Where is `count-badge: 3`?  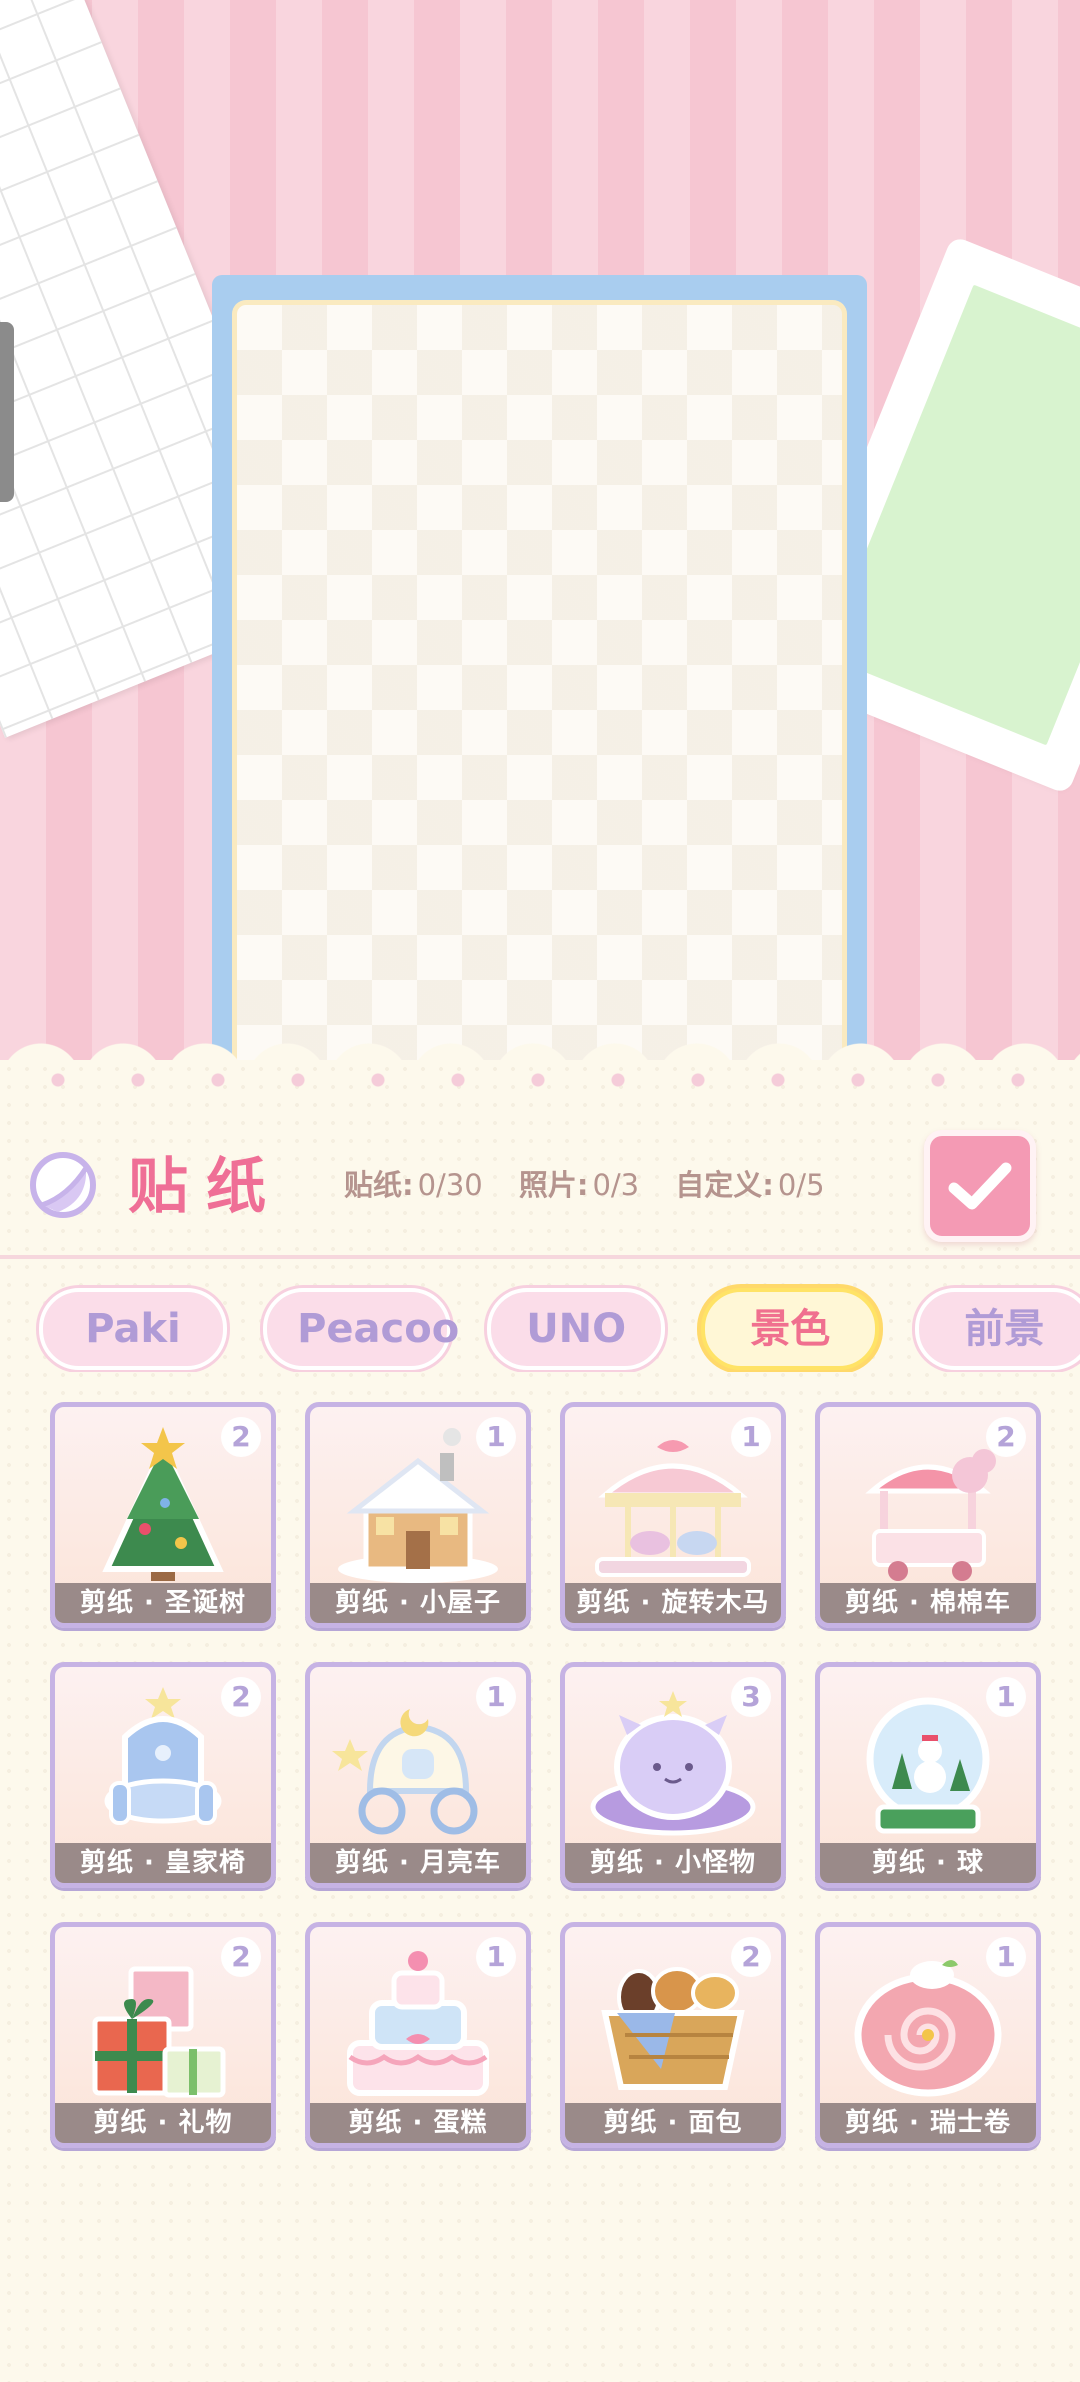
count-badge: 3 is located at coordinates (751, 1697).